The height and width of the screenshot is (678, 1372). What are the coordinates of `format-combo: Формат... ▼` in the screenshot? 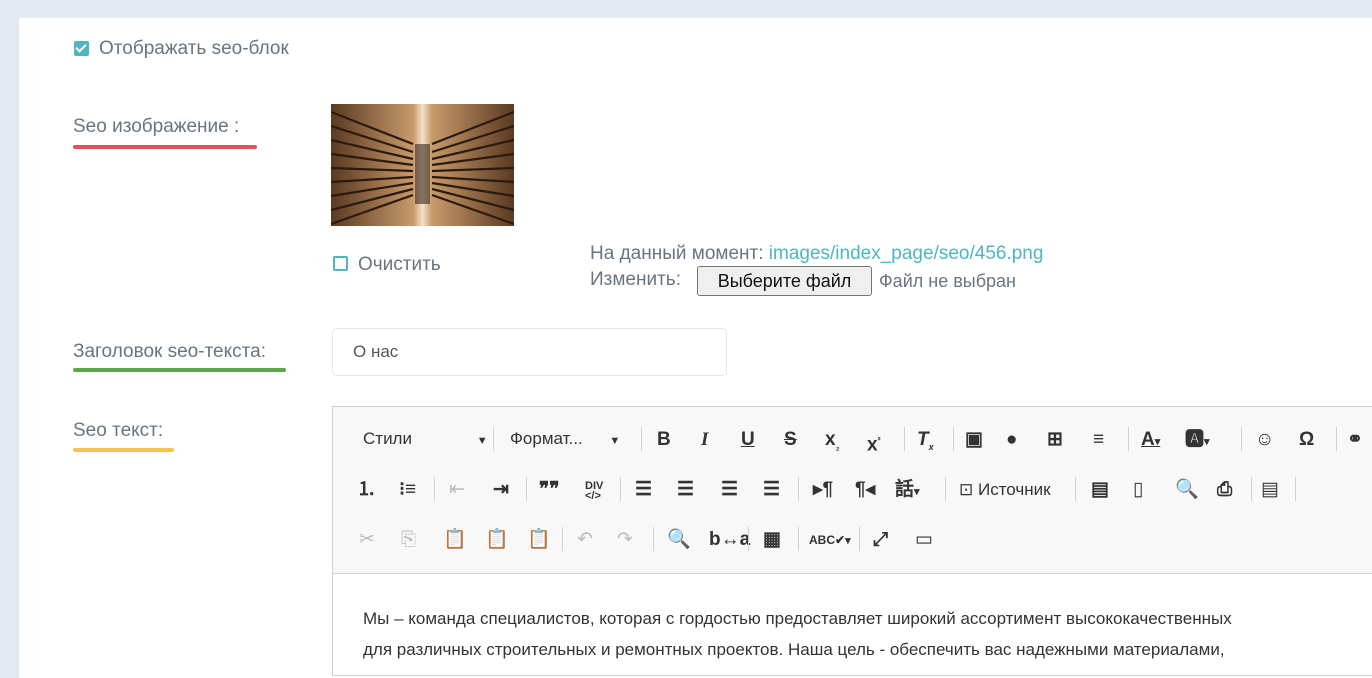 It's located at (565, 439).